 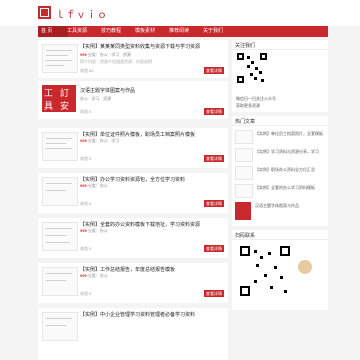 What do you see at coordinates (179, 31) in the screenshot?
I see `nav-recommended: 推荐阅读` at bounding box center [179, 31].